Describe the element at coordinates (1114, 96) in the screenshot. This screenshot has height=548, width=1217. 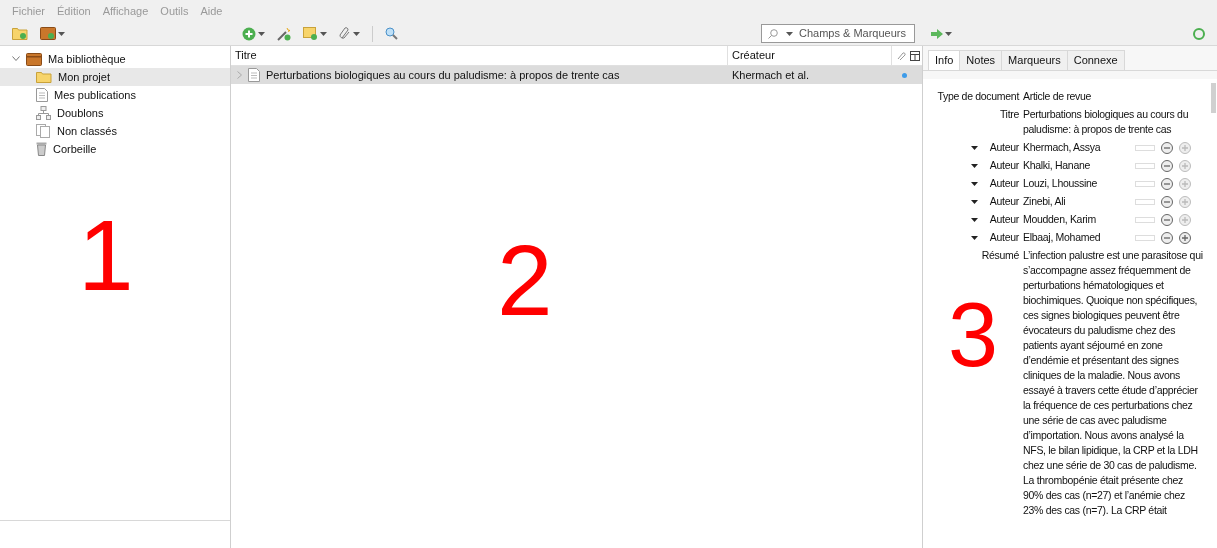
I see `field-value: Article de revue` at that location.